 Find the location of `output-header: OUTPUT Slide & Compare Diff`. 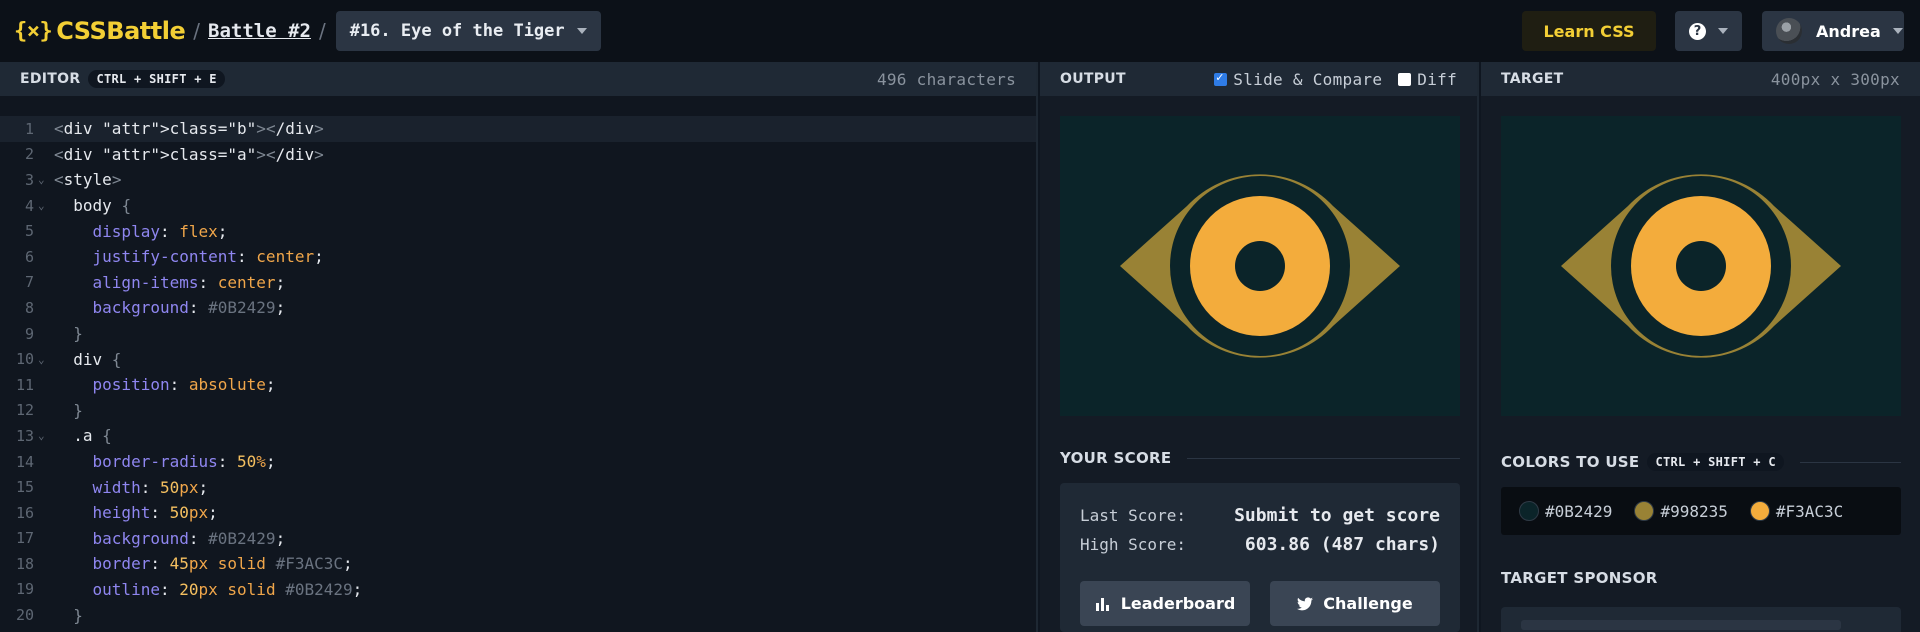

output-header: OUTPUT Slide & Compare Diff is located at coordinates (1258, 79).